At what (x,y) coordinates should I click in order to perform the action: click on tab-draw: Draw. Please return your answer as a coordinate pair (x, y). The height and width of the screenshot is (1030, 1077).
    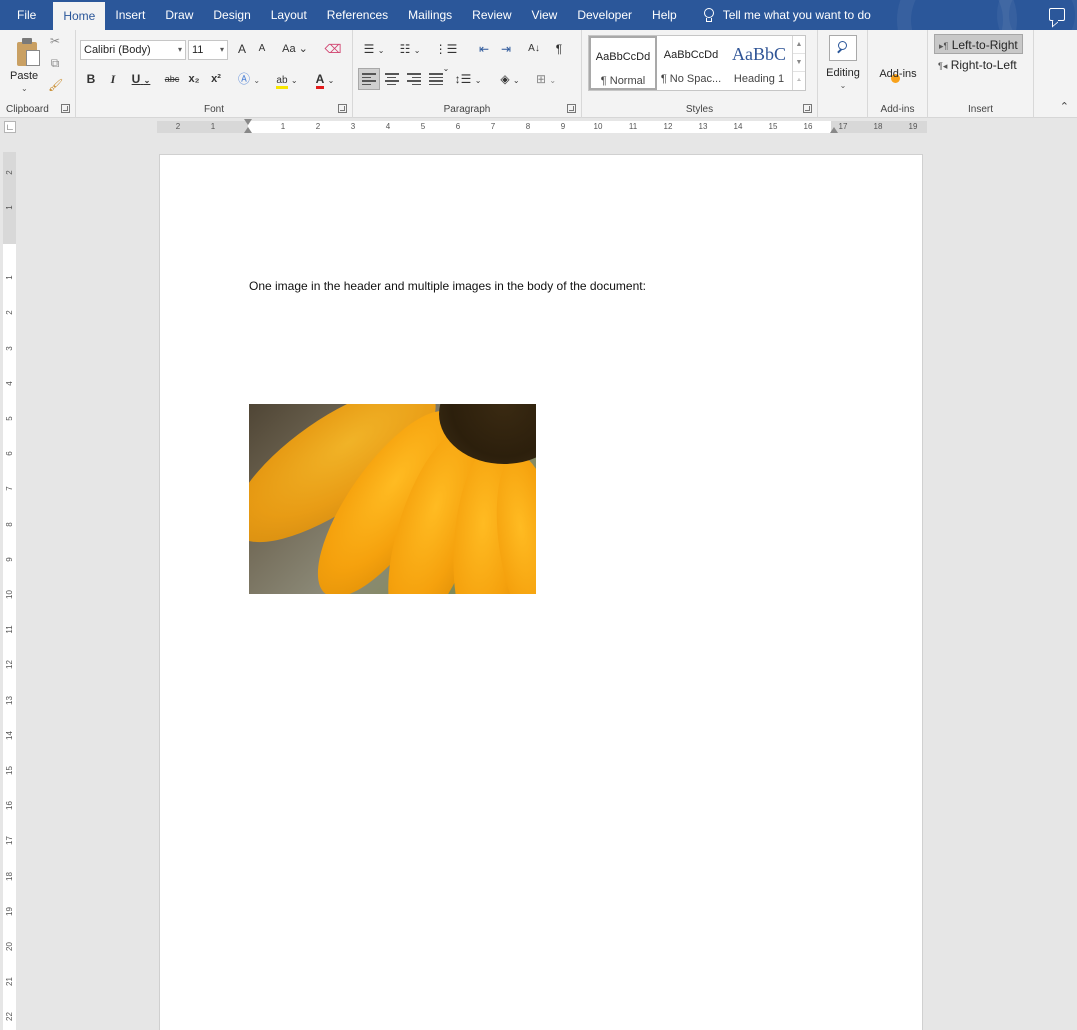
    Looking at the image, I should click on (179, 15).